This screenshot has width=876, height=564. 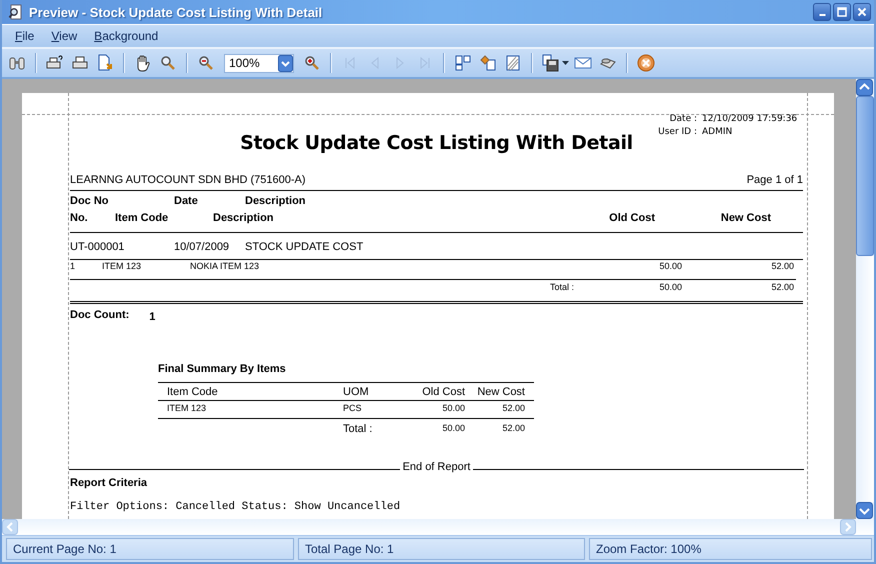 What do you see at coordinates (259, 63) in the screenshot?
I see `zoom-dropdown: 100%` at bounding box center [259, 63].